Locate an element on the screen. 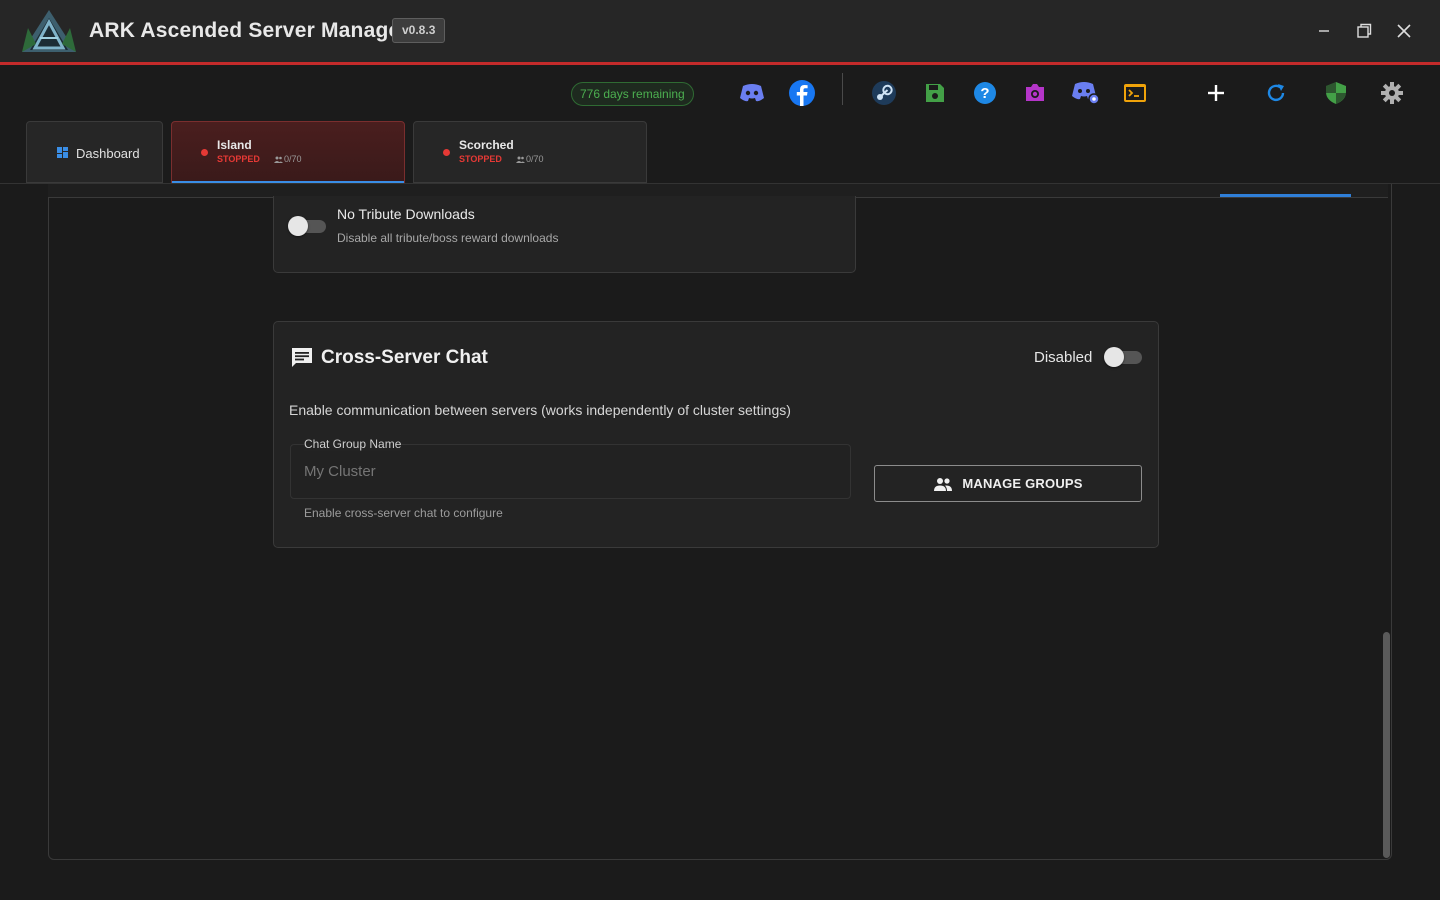 This screenshot has height=900, width=1440. steam-icon is located at coordinates (884, 93).